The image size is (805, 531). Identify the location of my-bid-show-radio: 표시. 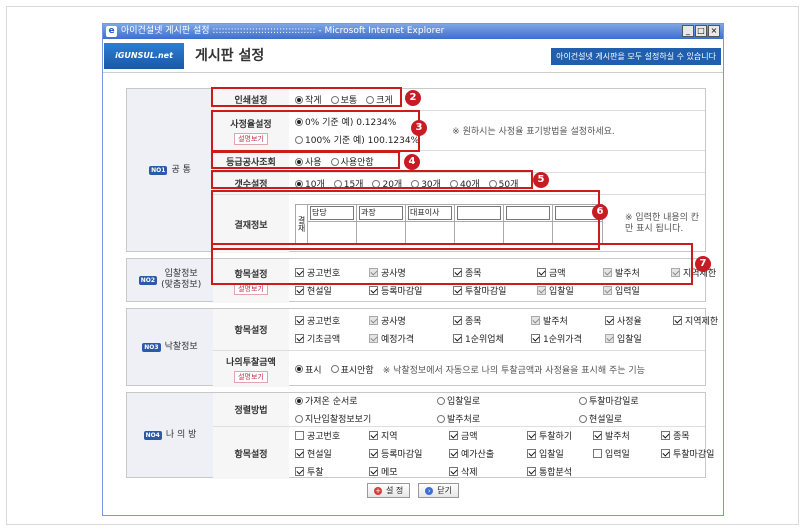
(308, 369).